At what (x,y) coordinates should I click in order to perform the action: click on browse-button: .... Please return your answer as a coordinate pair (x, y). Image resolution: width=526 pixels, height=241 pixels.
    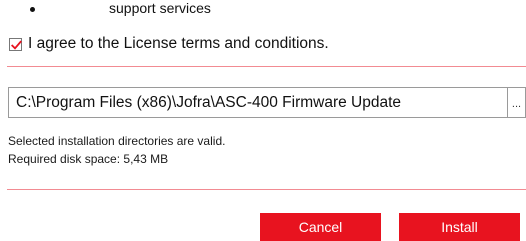
    Looking at the image, I should click on (517, 102).